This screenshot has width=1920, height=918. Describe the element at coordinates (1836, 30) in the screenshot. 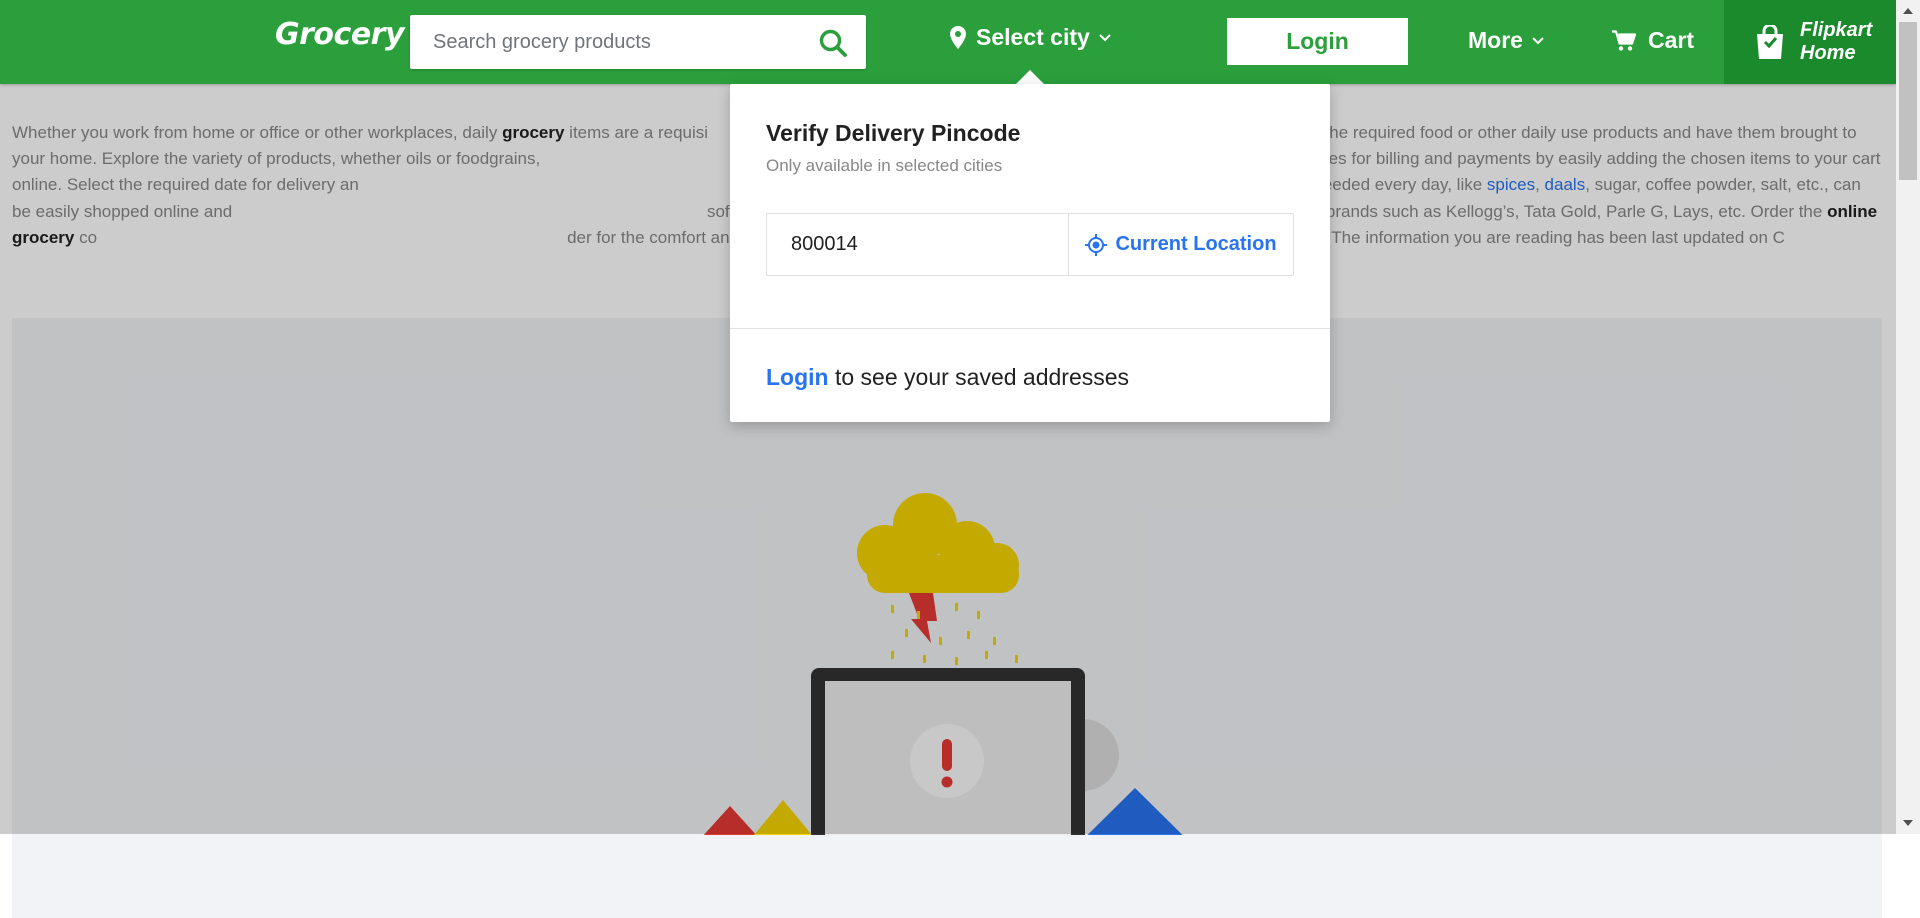

I see `flipkart-home-line1: Flipkart` at that location.